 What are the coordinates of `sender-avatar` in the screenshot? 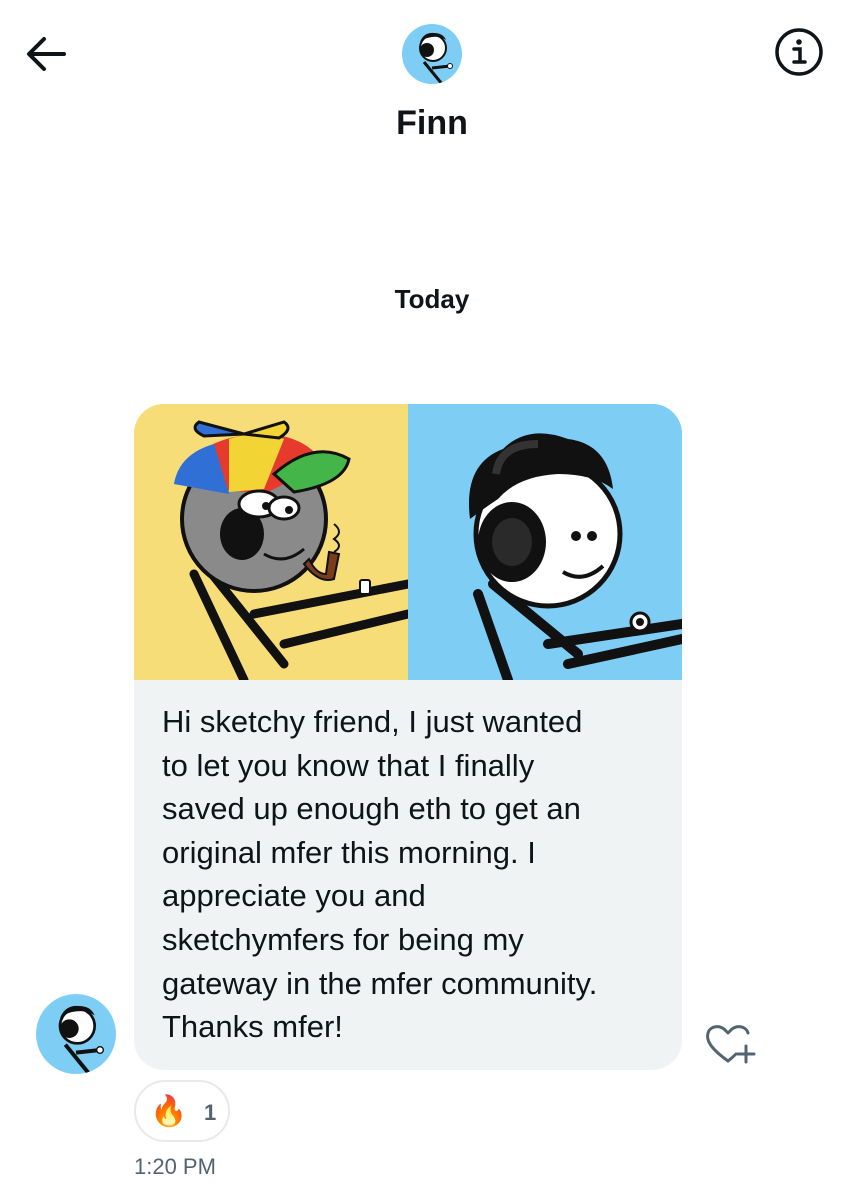 It's located at (76, 1034).